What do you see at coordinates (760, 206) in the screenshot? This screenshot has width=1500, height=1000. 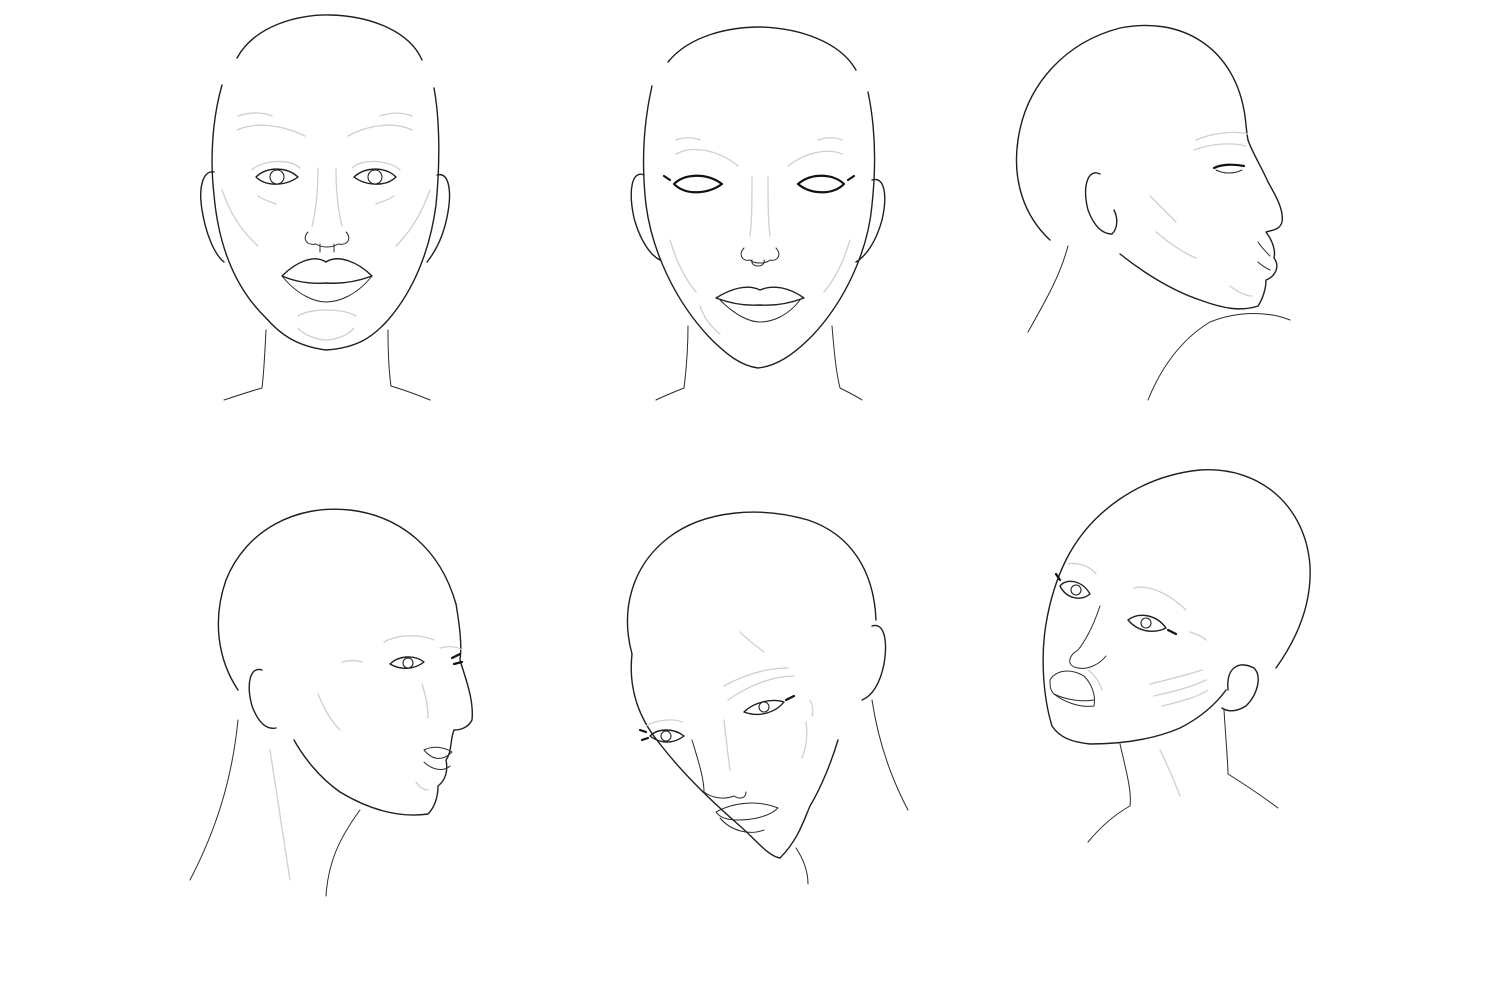 I see `head-front-stylized-nose-bridge` at bounding box center [760, 206].